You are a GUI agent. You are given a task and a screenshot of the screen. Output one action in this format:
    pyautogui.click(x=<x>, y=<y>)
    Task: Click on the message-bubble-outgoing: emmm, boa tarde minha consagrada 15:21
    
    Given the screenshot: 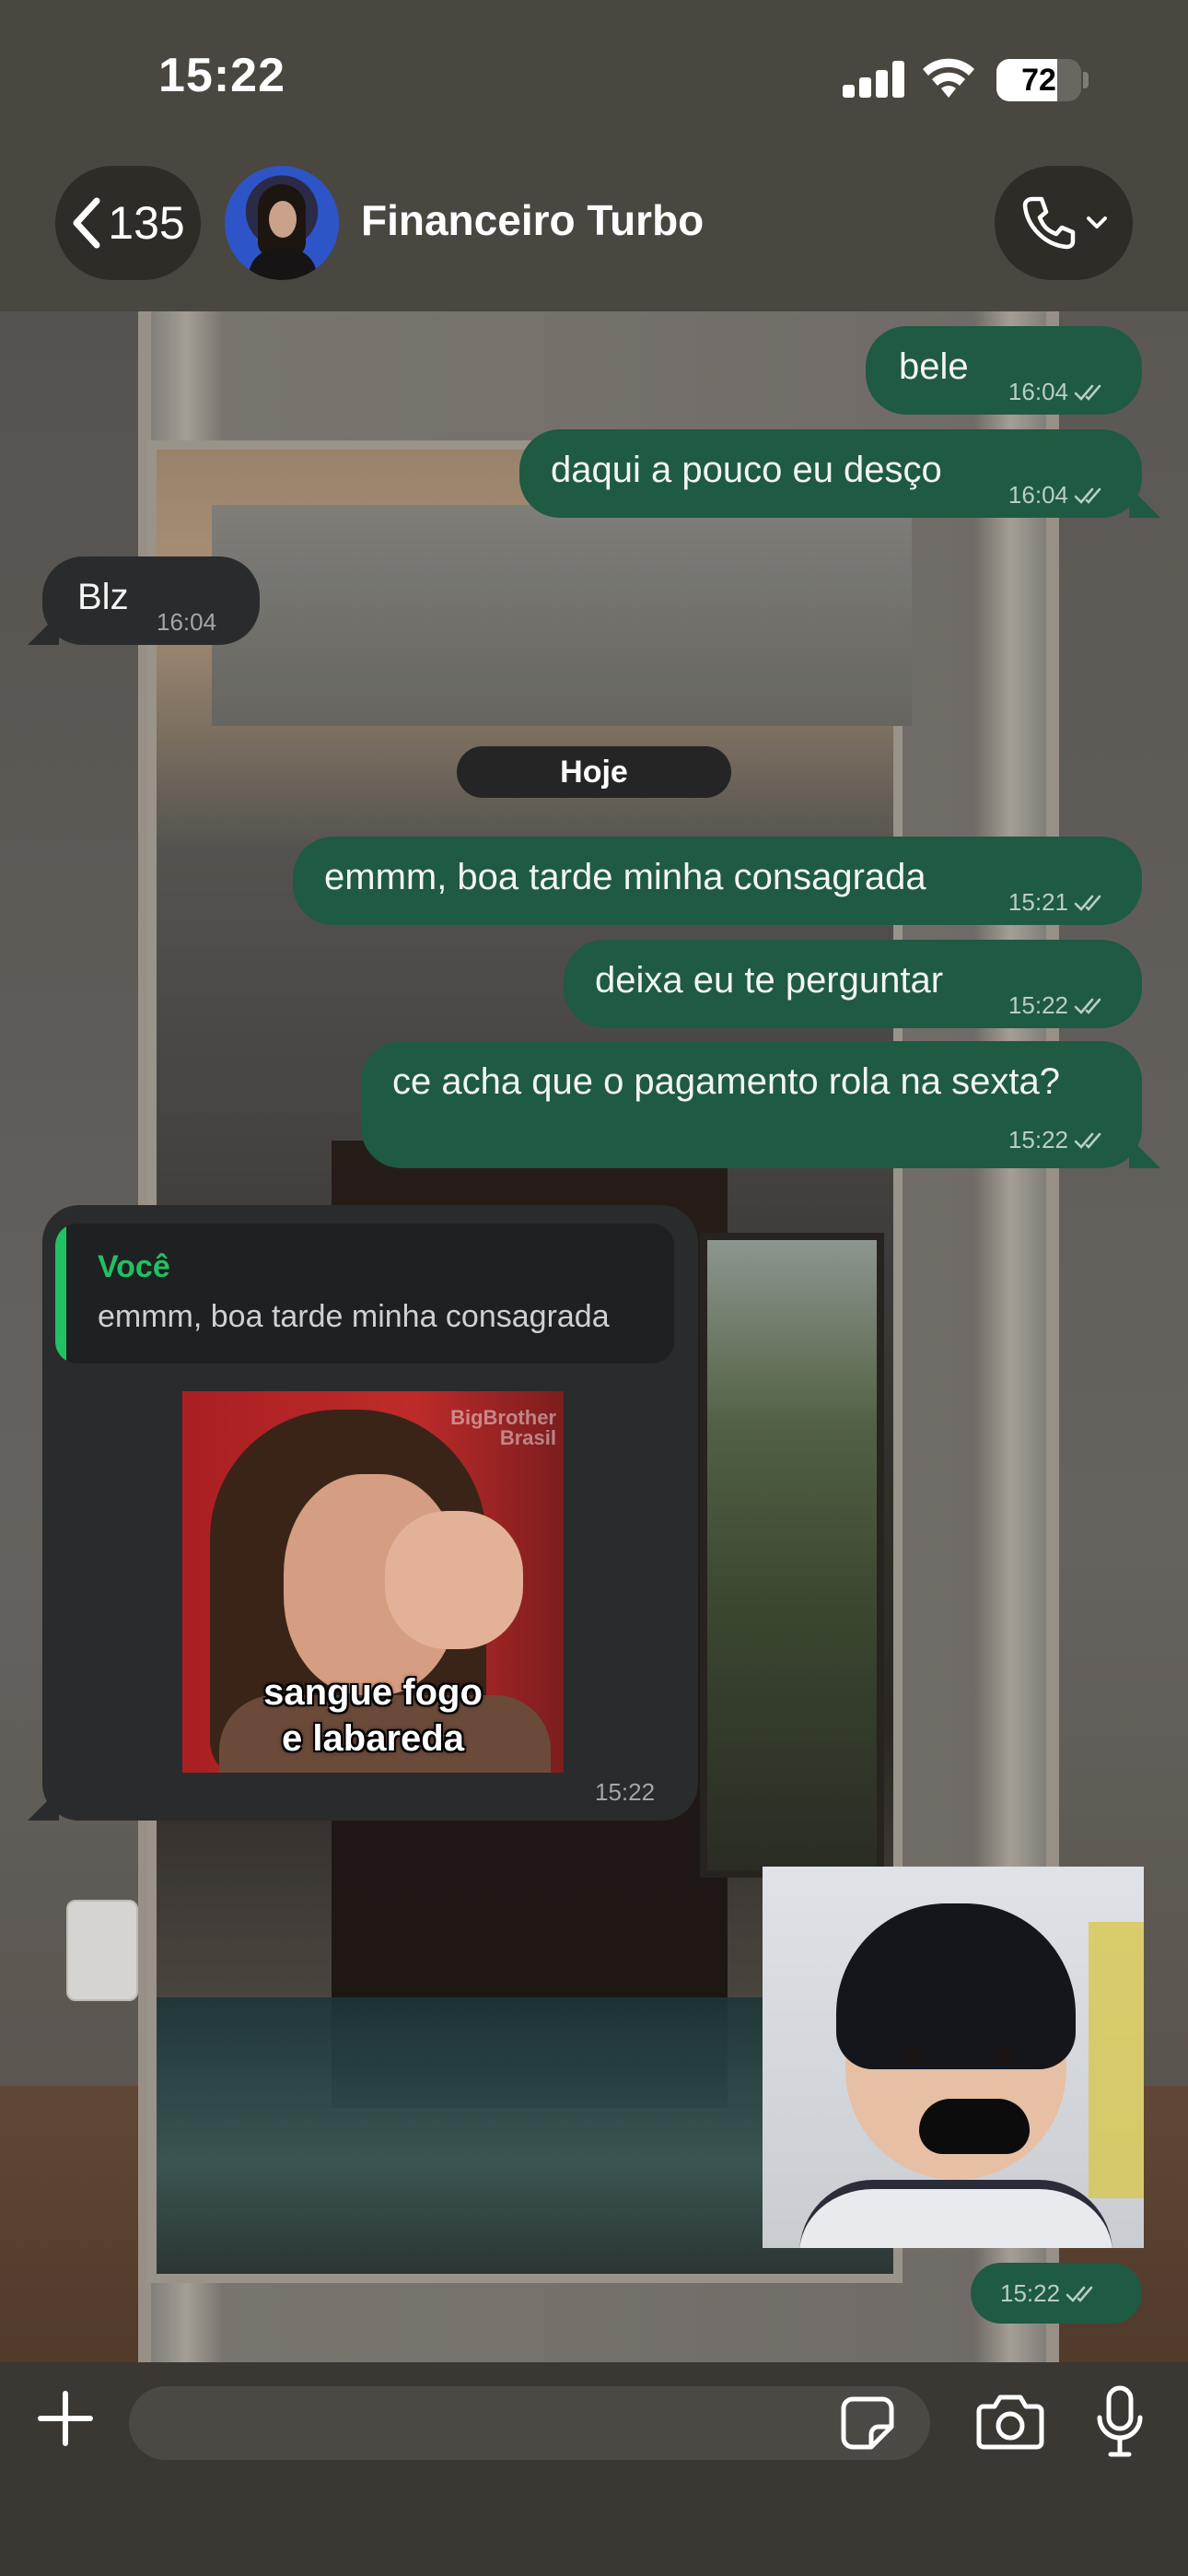 What is the action you would take?
    pyautogui.click(x=717, y=881)
    